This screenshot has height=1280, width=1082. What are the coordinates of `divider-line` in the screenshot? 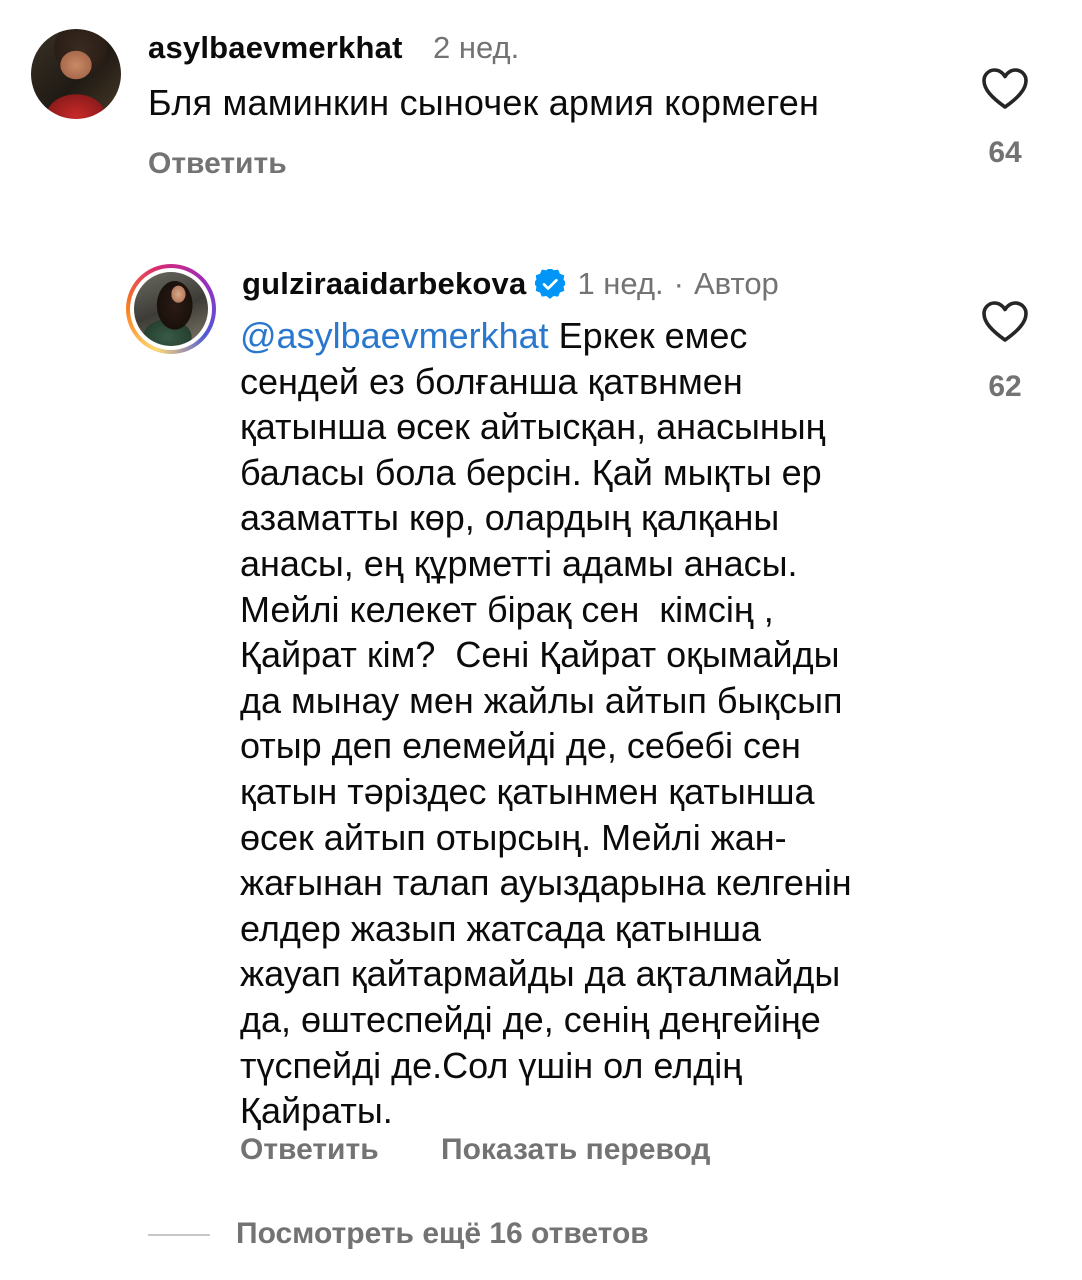 It's located at (179, 1235).